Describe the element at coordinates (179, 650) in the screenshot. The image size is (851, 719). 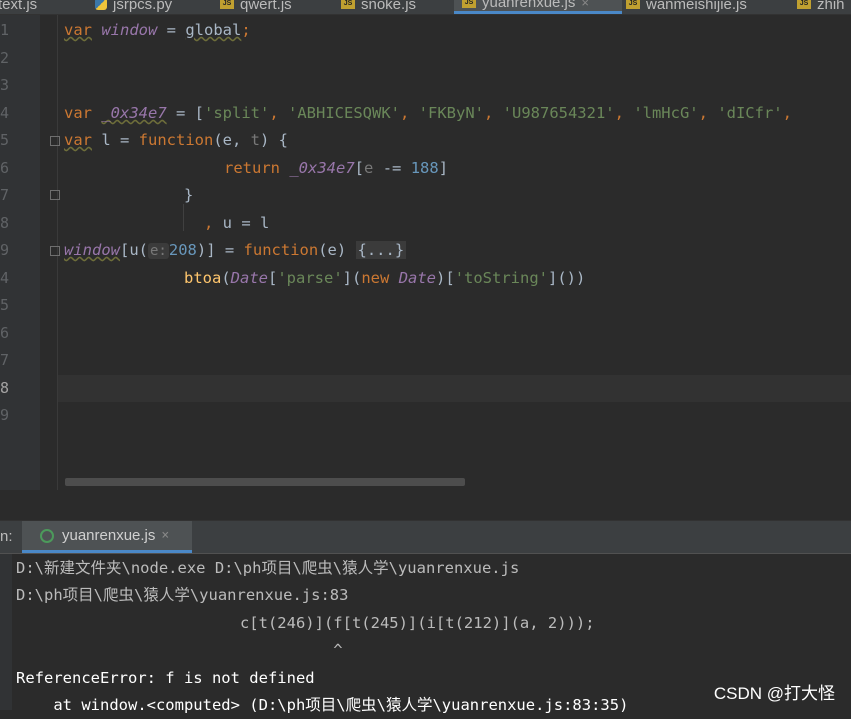
I see `console-line: ^` at that location.